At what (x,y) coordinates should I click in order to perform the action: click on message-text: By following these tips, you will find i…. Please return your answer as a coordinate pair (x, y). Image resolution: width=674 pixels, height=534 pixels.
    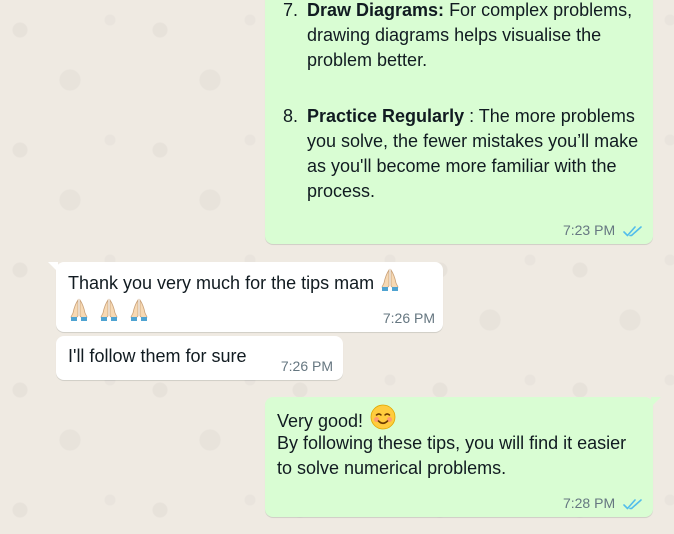
    Looking at the image, I should click on (452, 455).